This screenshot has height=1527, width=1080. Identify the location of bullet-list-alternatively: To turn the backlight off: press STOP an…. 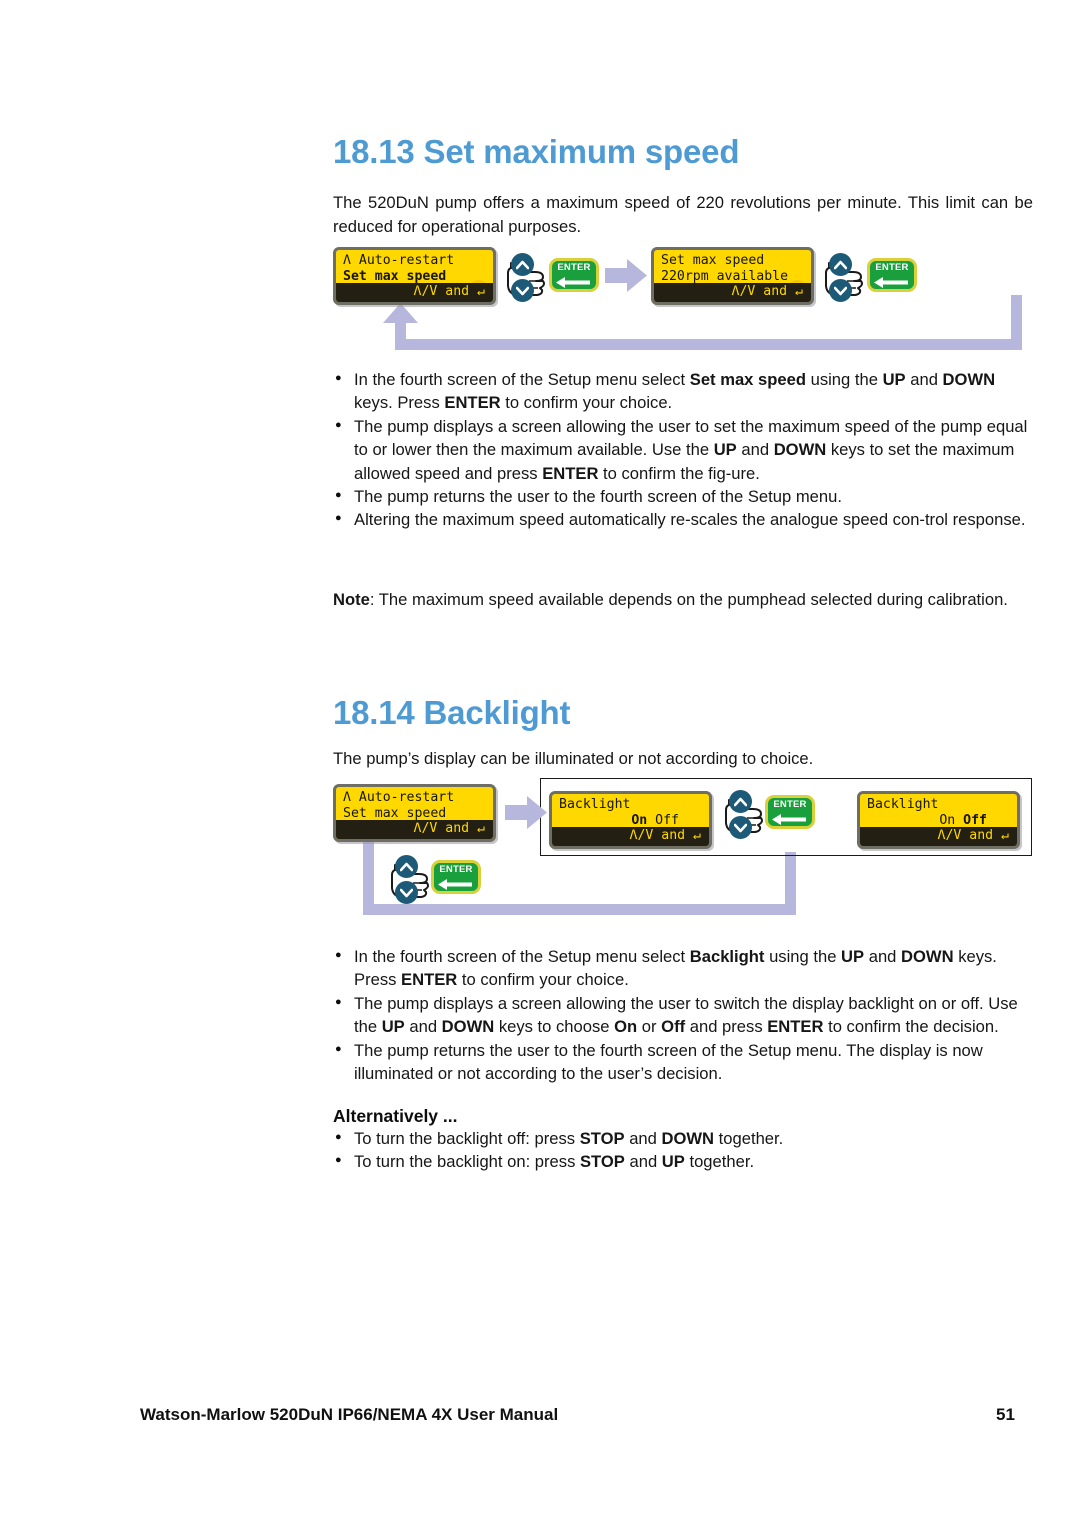
(683, 1150).